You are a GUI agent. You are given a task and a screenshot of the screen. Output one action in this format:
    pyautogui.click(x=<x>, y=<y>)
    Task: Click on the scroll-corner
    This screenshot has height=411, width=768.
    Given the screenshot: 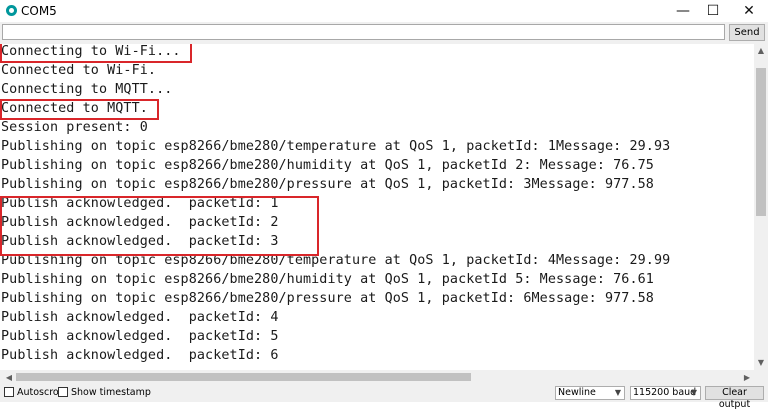 What is the action you would take?
    pyautogui.click(x=761, y=377)
    